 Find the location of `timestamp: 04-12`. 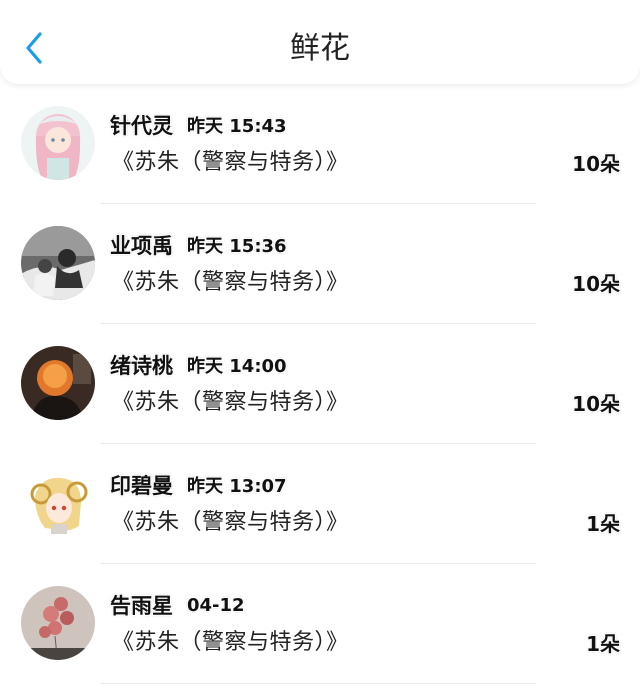

timestamp: 04-12 is located at coordinates (216, 605).